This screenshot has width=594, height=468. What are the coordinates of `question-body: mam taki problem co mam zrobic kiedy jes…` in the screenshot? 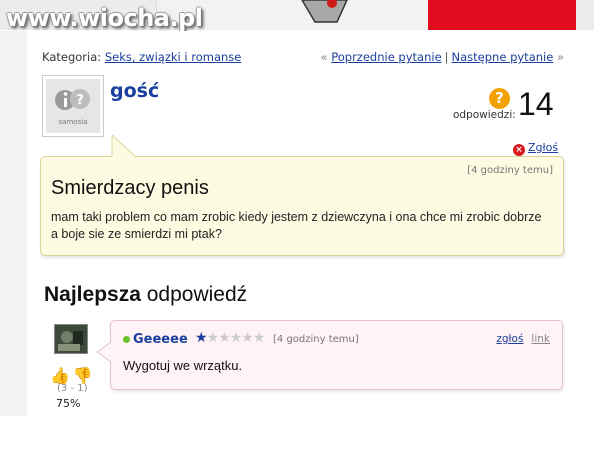 It's located at (296, 225).